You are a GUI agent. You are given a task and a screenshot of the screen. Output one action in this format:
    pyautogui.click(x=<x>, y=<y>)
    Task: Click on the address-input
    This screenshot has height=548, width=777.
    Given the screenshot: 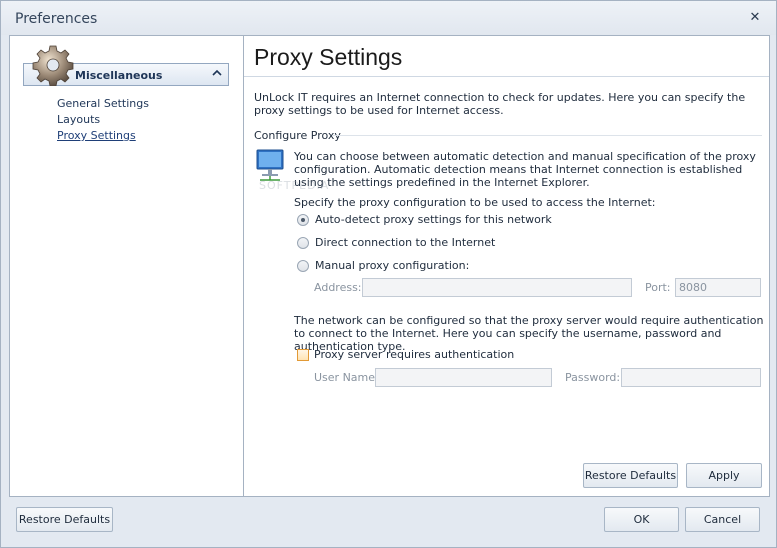 What is the action you would take?
    pyautogui.click(x=497, y=287)
    